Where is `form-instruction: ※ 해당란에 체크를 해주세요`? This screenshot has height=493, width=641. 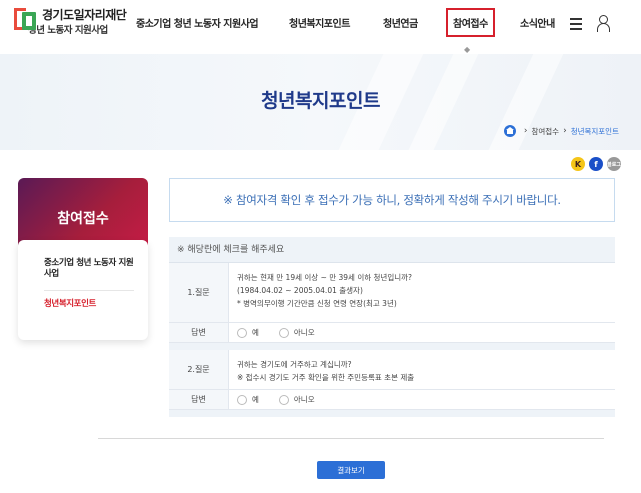 form-instruction: ※ 해당란에 체크를 해주세요 is located at coordinates (392, 250).